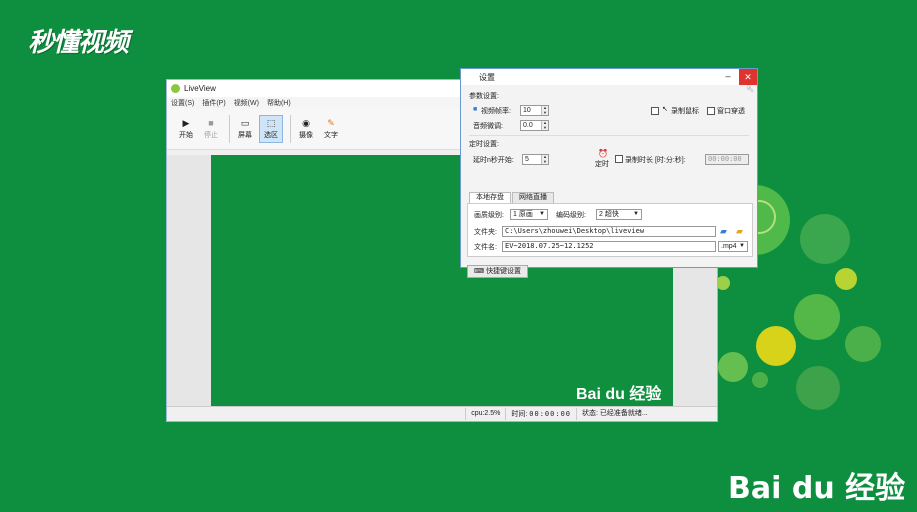  What do you see at coordinates (655, 160) in the screenshot?
I see `record-duration-label: 录制时长 [时:分:秒]:` at bounding box center [655, 160].